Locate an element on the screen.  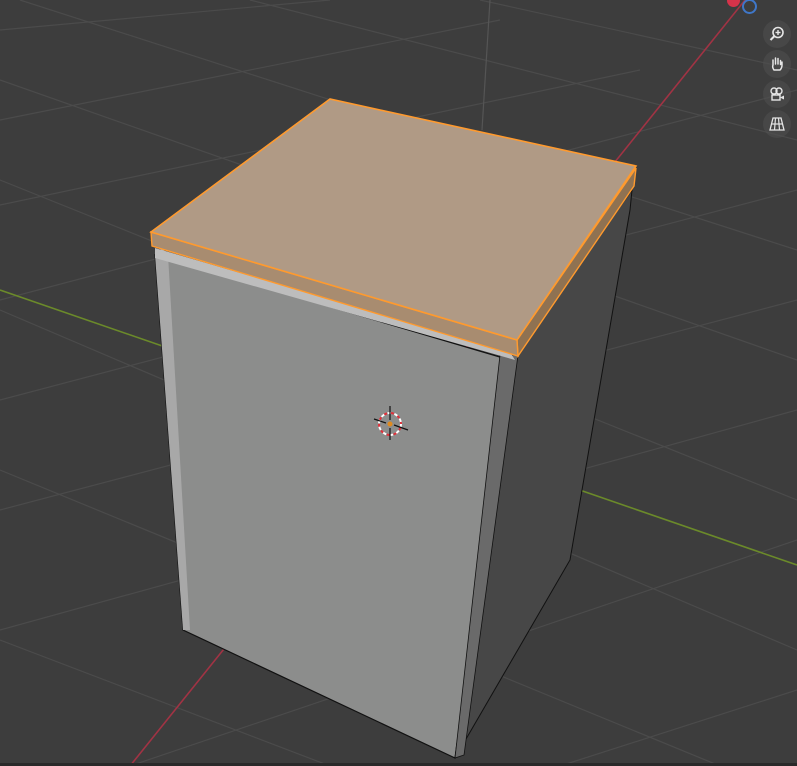
z-axis-line is located at coordinates (486, 65).